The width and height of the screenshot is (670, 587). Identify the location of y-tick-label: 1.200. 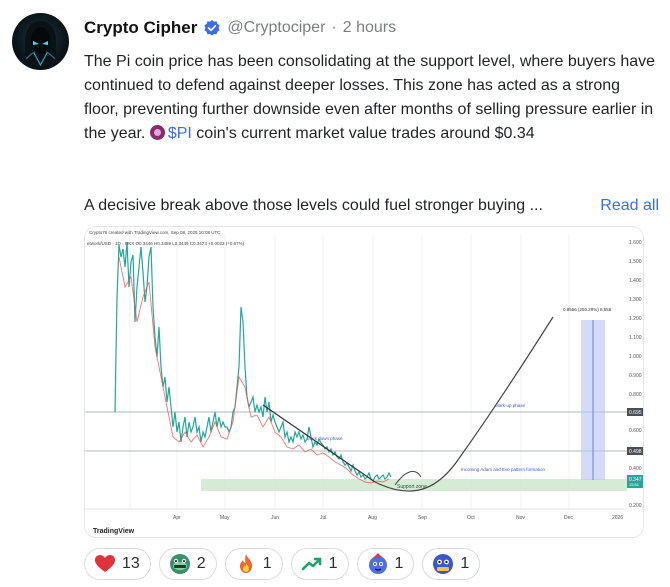
(635, 319).